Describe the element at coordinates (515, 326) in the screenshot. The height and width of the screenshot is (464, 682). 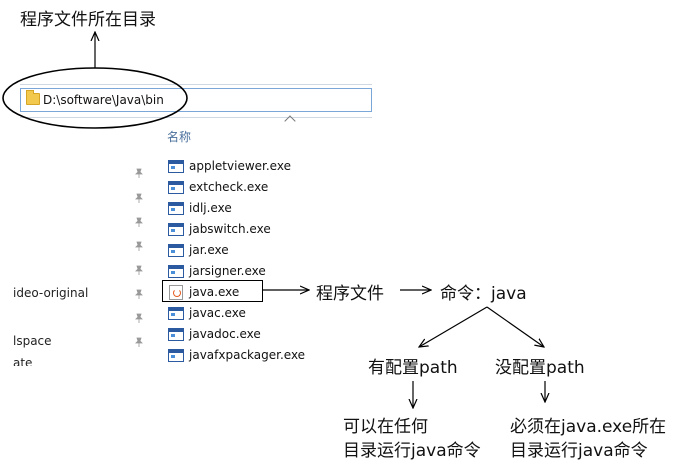
I see `arrow-to-not-configured` at that location.